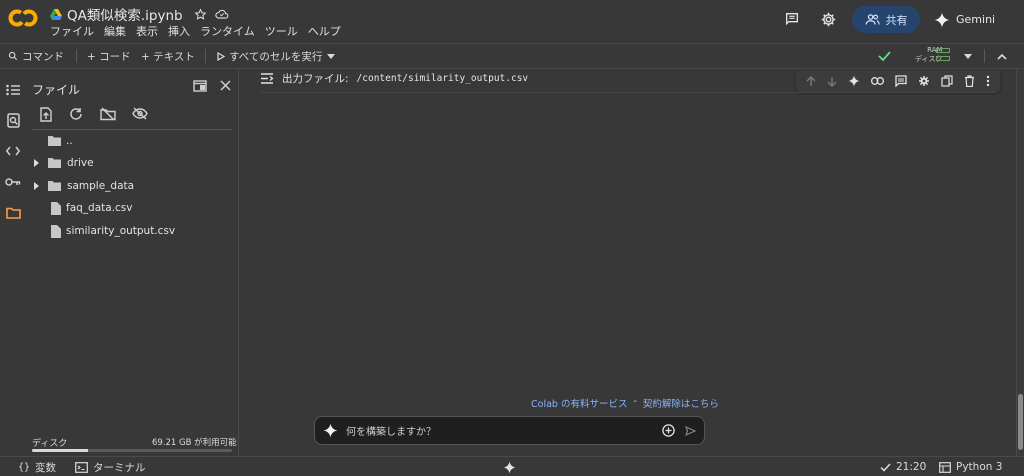  What do you see at coordinates (579, 403) in the screenshot?
I see `paid-services-link: Colab の有料サービス` at bounding box center [579, 403].